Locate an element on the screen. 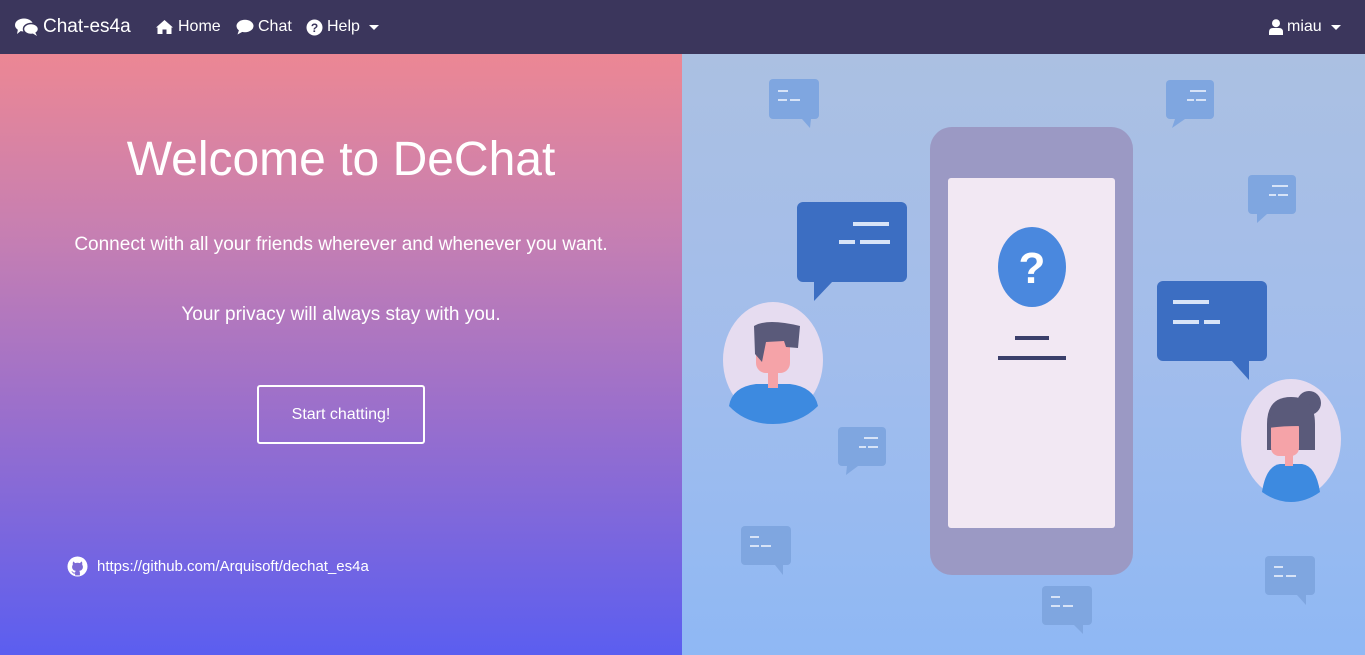 The image size is (1365, 655). female-avatar is located at coordinates (1291, 440).